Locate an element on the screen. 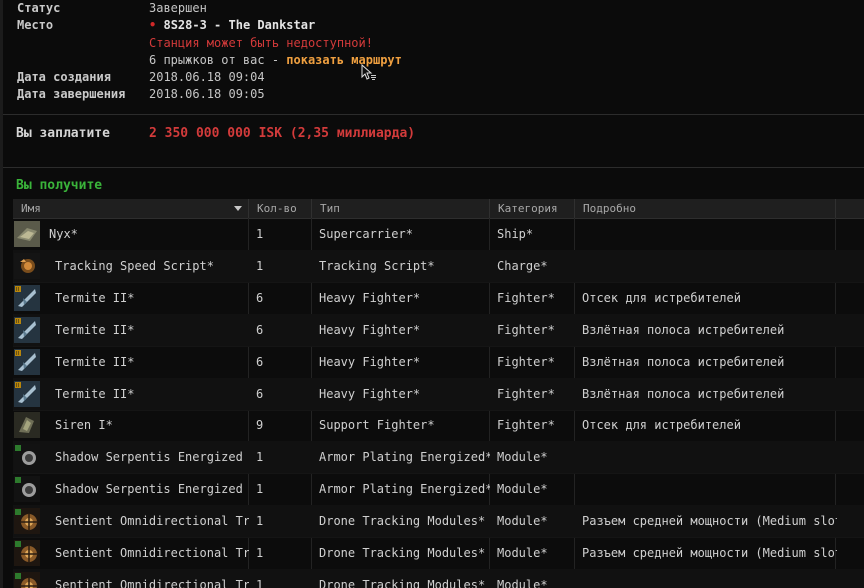 This screenshot has height=588, width=864. cell-details: Отсек для истребителей is located at coordinates (661, 297).